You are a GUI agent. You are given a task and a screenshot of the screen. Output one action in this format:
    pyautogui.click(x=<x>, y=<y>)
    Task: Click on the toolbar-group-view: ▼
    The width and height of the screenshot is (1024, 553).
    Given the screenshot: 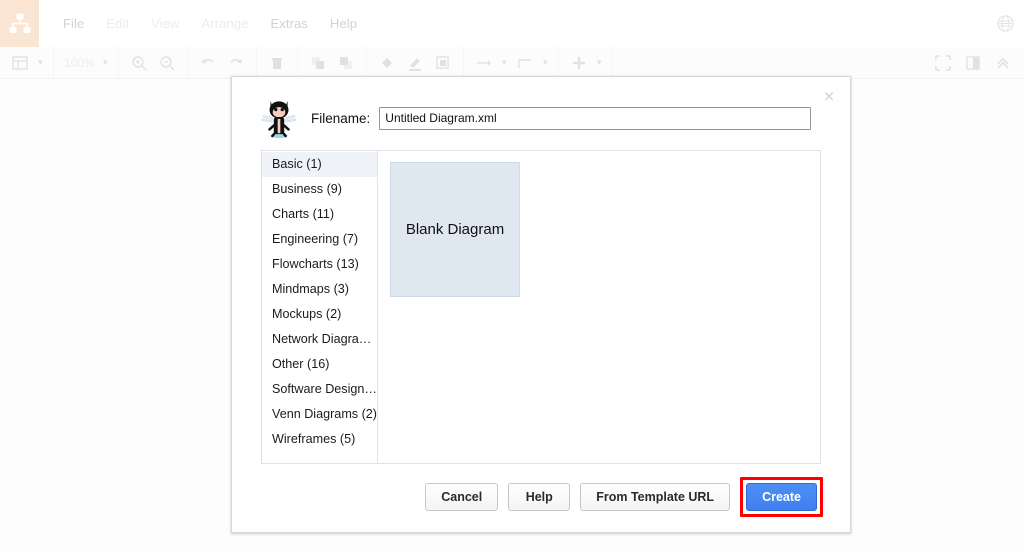 What is the action you would take?
    pyautogui.click(x=27, y=62)
    